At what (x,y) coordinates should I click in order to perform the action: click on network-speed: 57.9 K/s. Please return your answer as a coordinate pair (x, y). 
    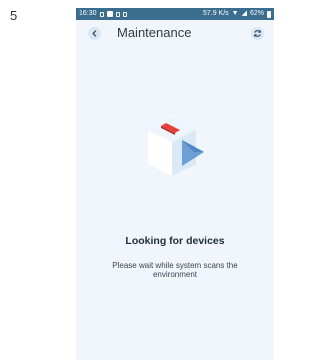
    Looking at the image, I should click on (215, 13).